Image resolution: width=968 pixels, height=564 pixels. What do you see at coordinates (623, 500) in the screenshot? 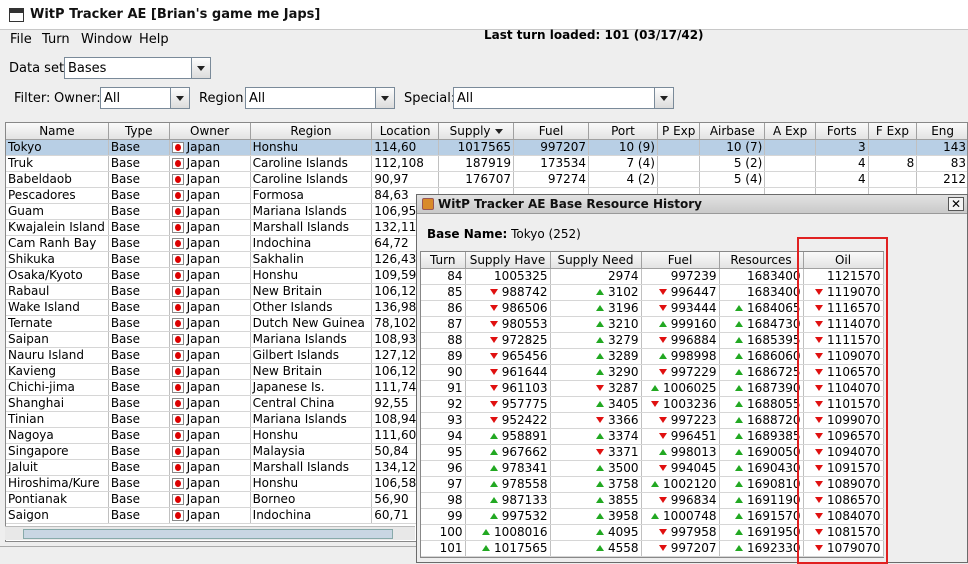
I see `history-value: 3855` at bounding box center [623, 500].